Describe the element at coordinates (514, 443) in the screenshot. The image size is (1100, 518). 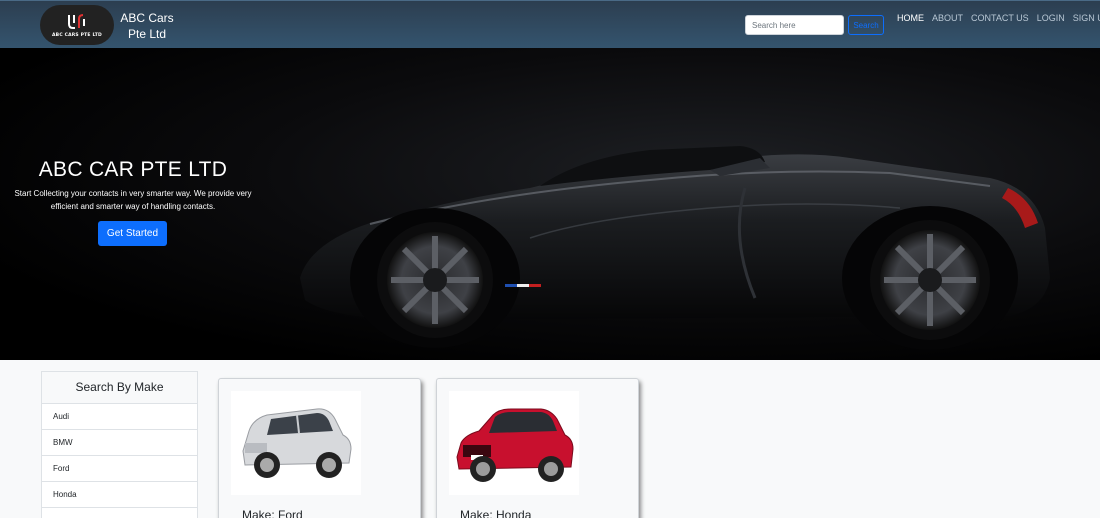
I see `red-sedan-image` at that location.